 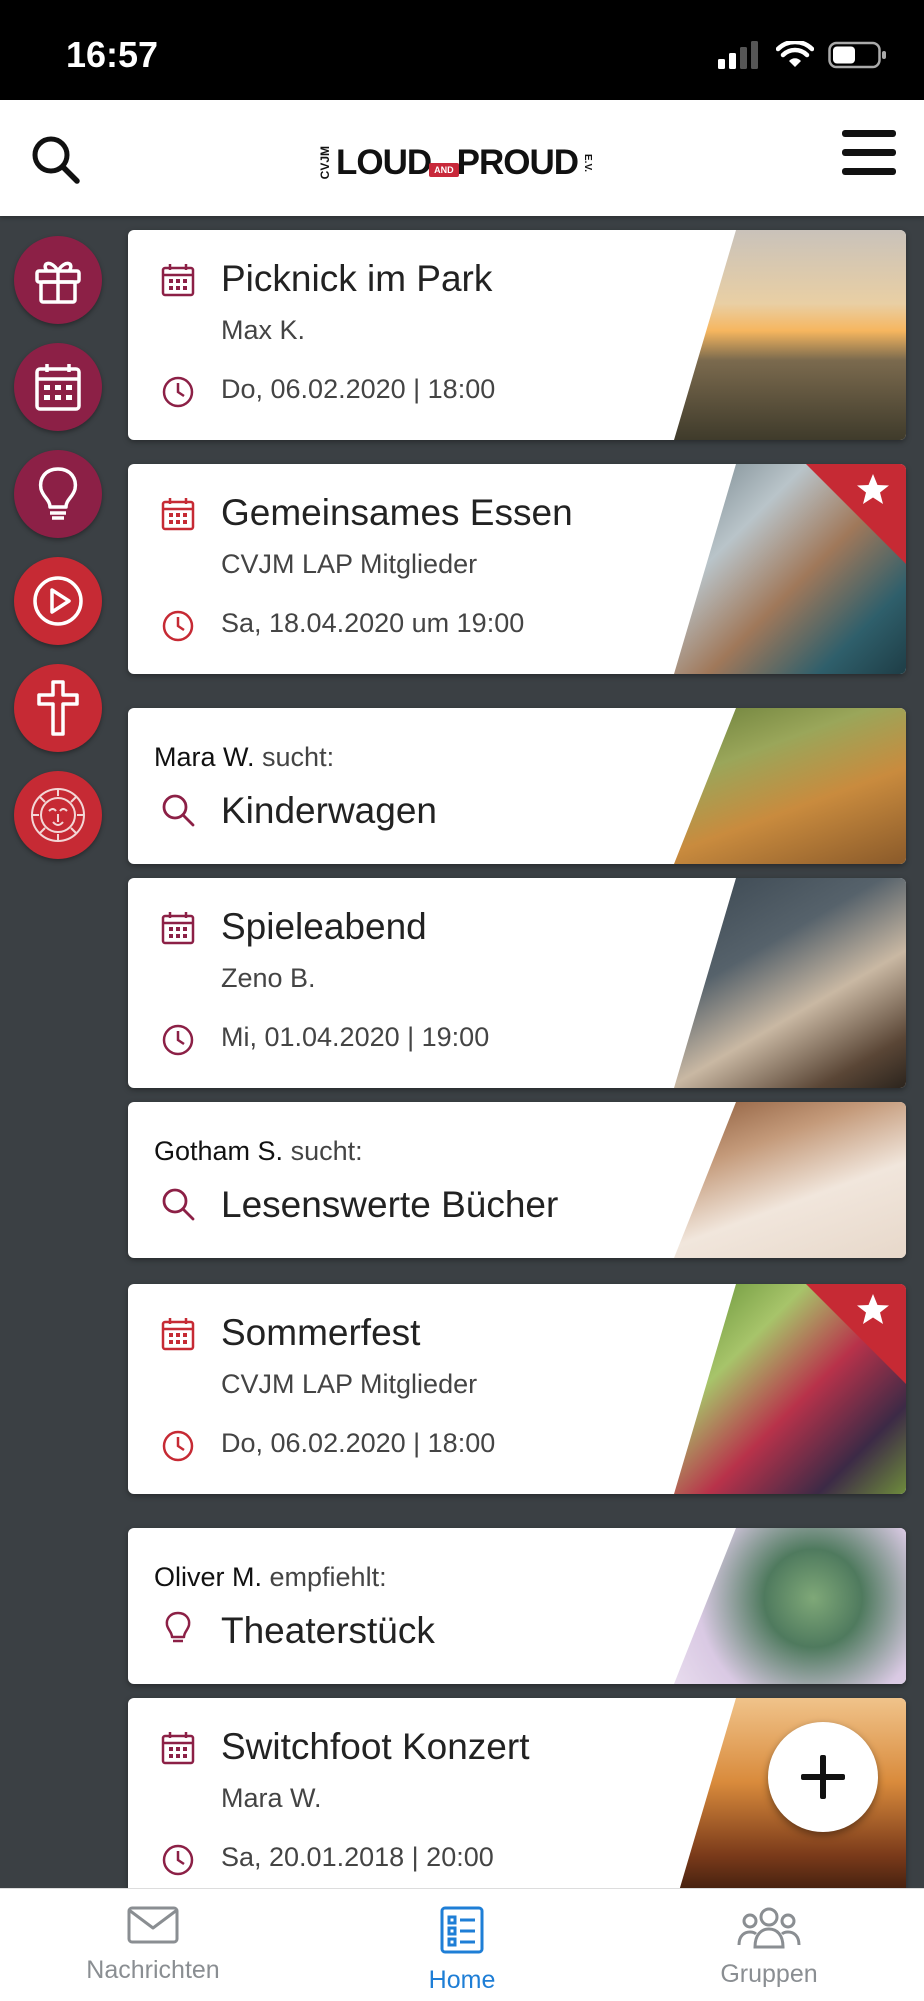 I want to click on event-title: Gemeinsames Essen, so click(x=397, y=512).